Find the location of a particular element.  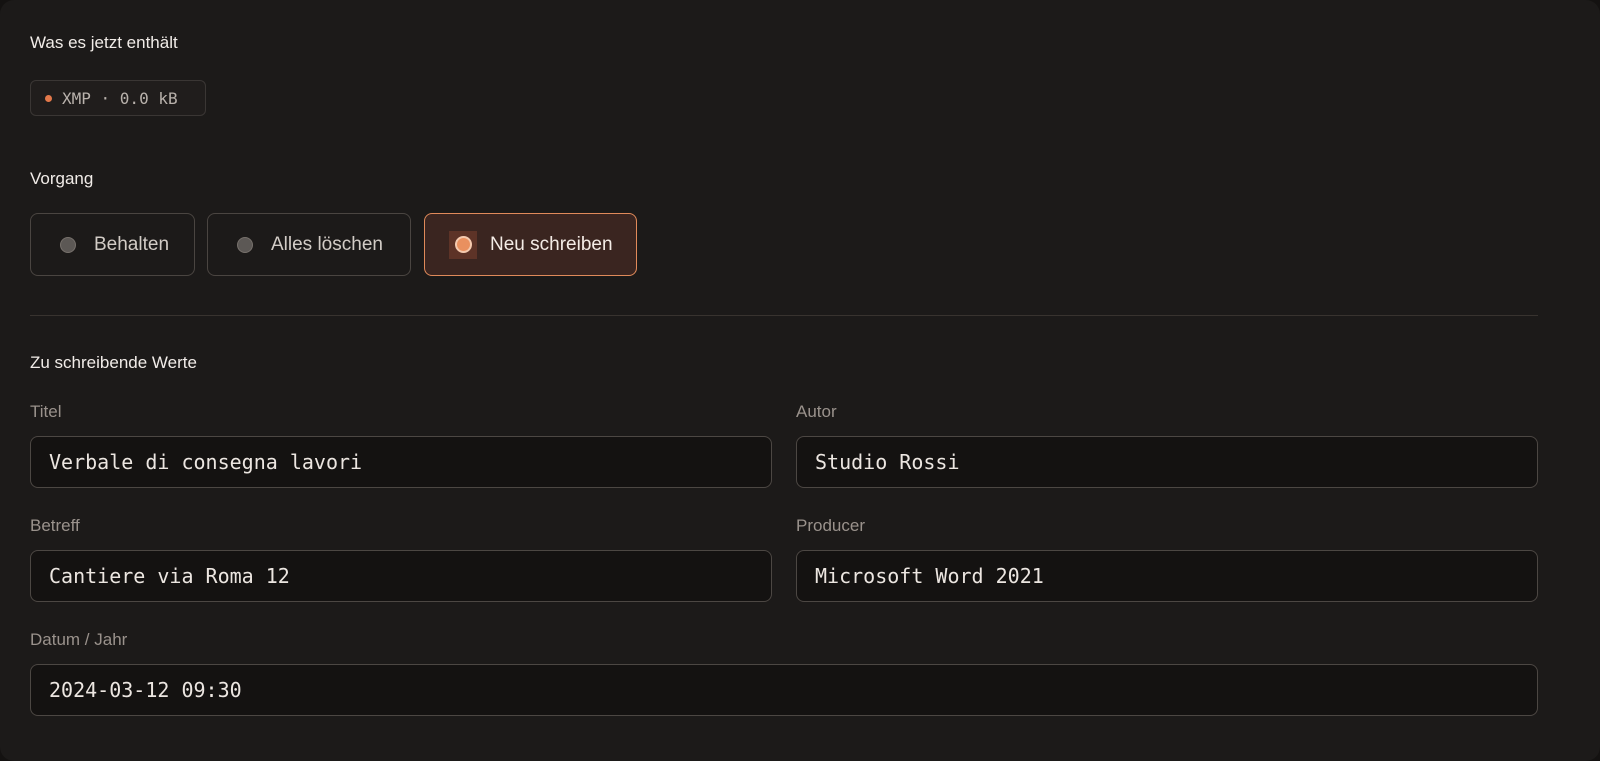

author-value: Studio Rossi is located at coordinates (887, 462).